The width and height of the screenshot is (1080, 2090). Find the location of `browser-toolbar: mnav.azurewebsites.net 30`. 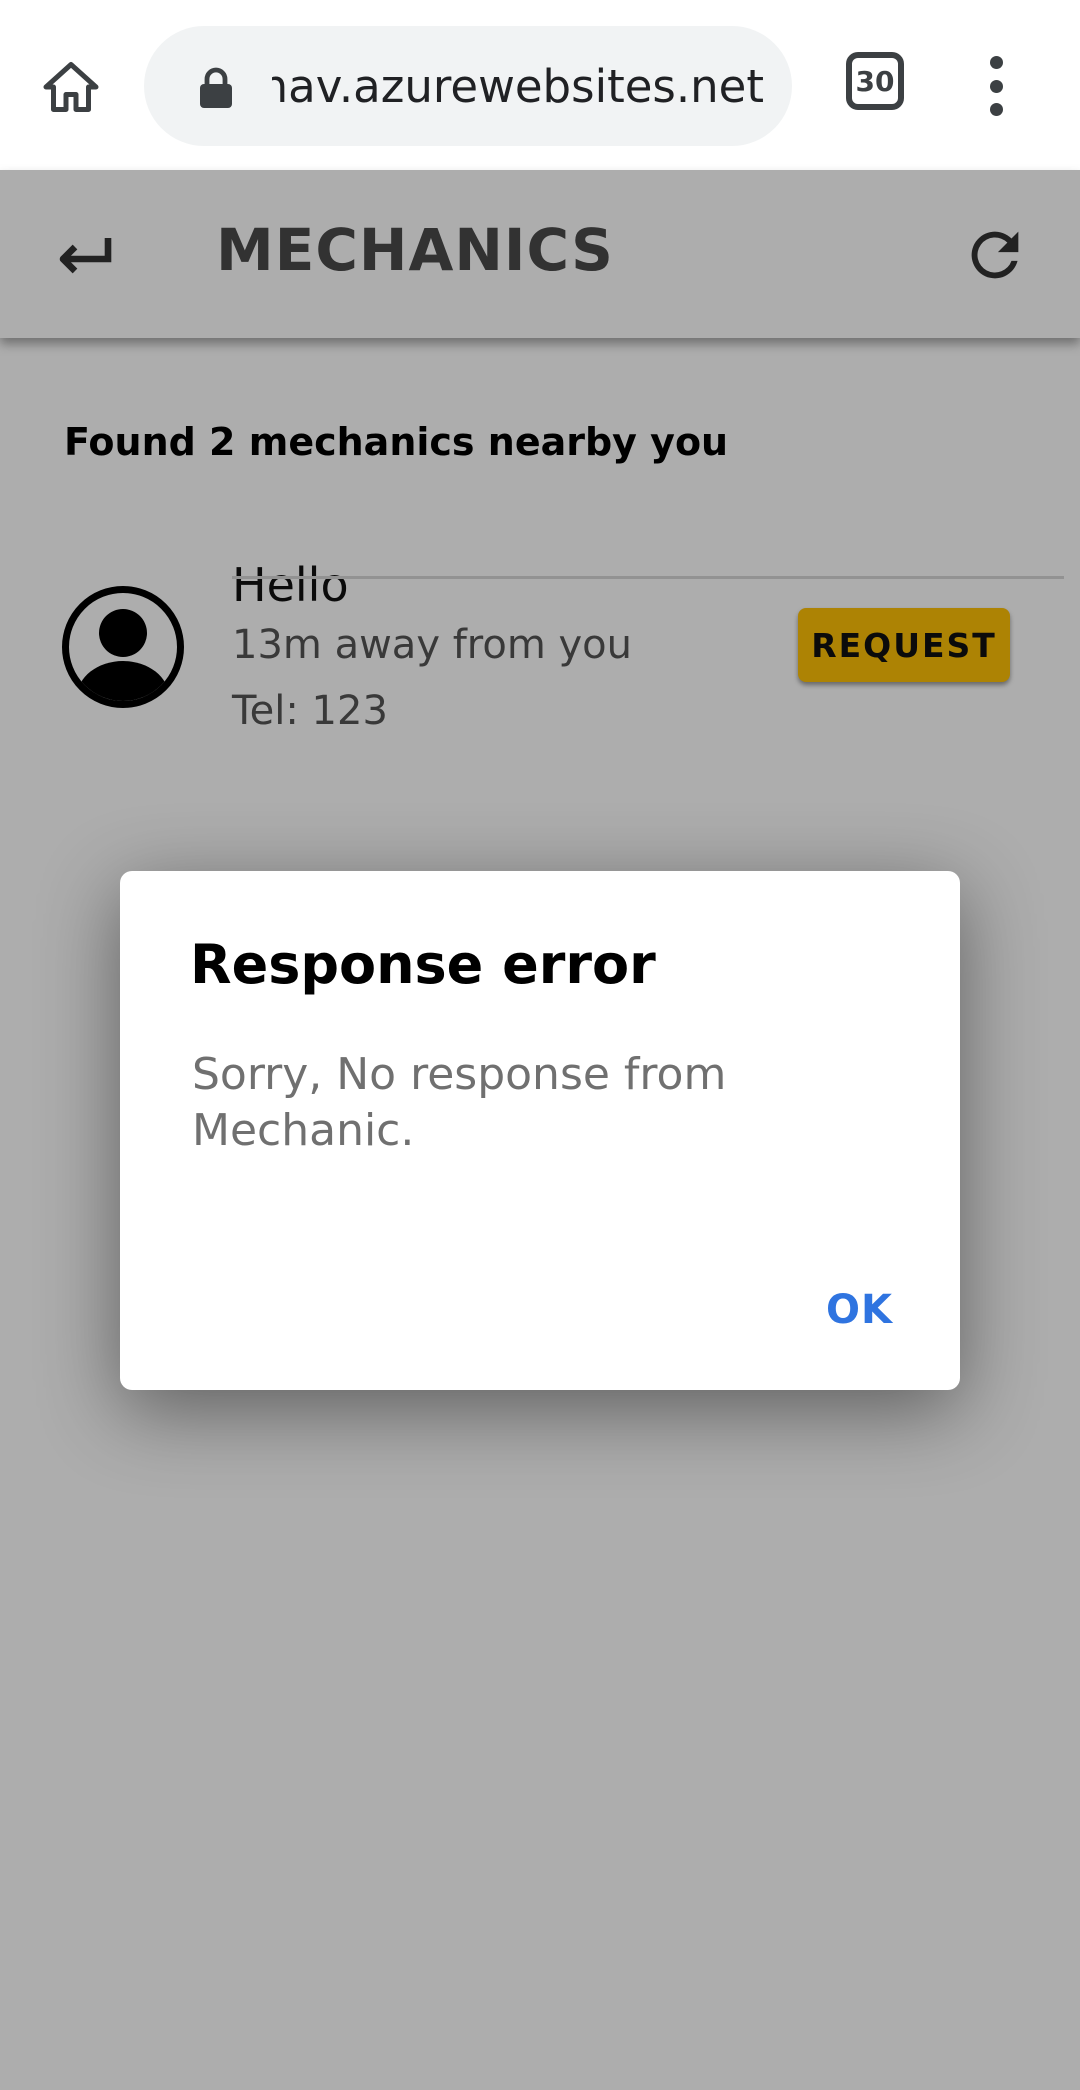

browser-toolbar: mnav.azurewebsites.net 30 is located at coordinates (540, 85).